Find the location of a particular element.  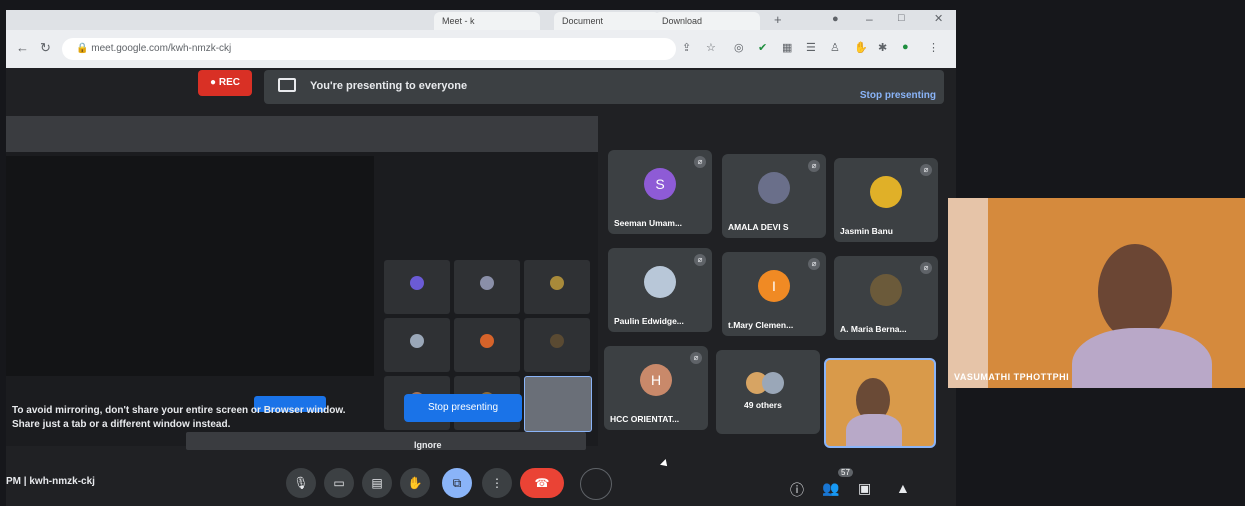

self-view-tile is located at coordinates (880, 403).